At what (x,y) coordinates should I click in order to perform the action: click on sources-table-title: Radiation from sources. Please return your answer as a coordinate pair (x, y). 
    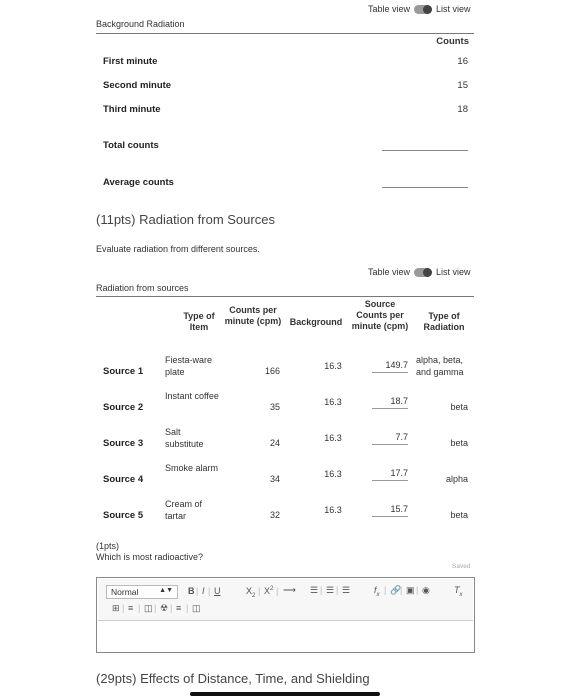
    Looking at the image, I should click on (142, 288).